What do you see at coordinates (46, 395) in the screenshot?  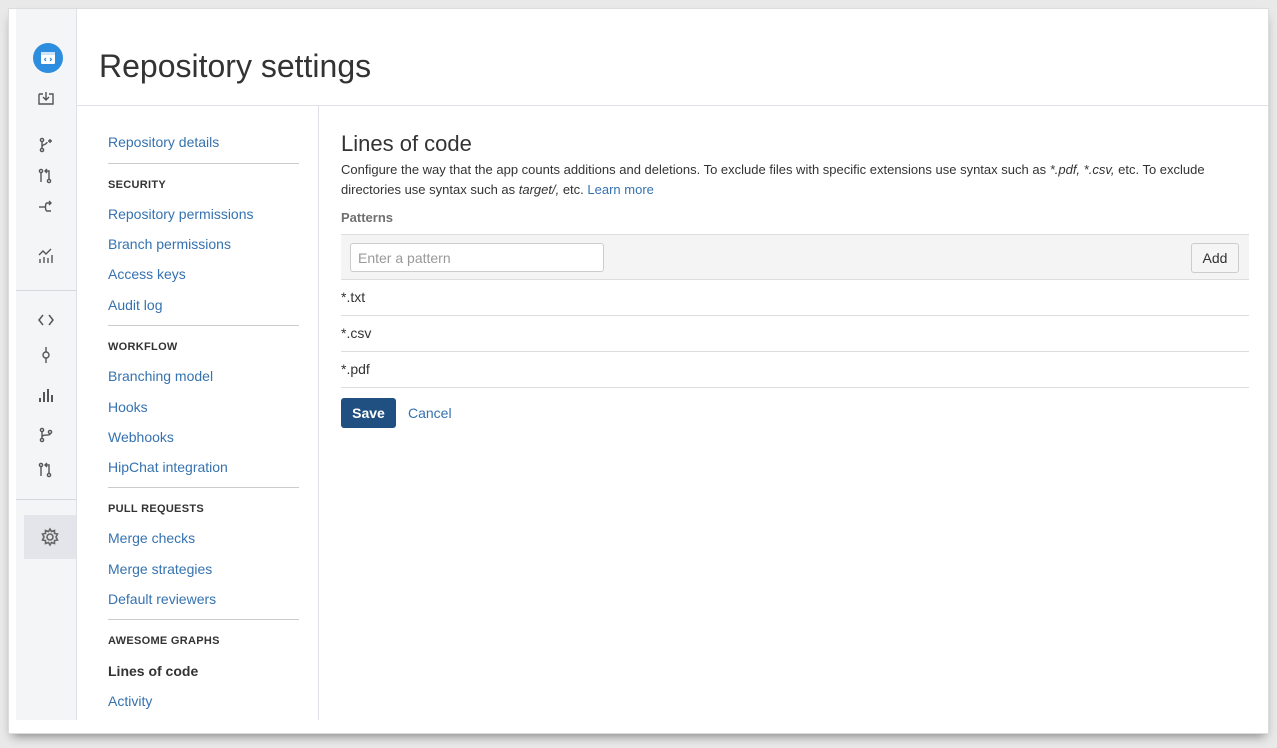 I see `awesome-graphs-icon` at bounding box center [46, 395].